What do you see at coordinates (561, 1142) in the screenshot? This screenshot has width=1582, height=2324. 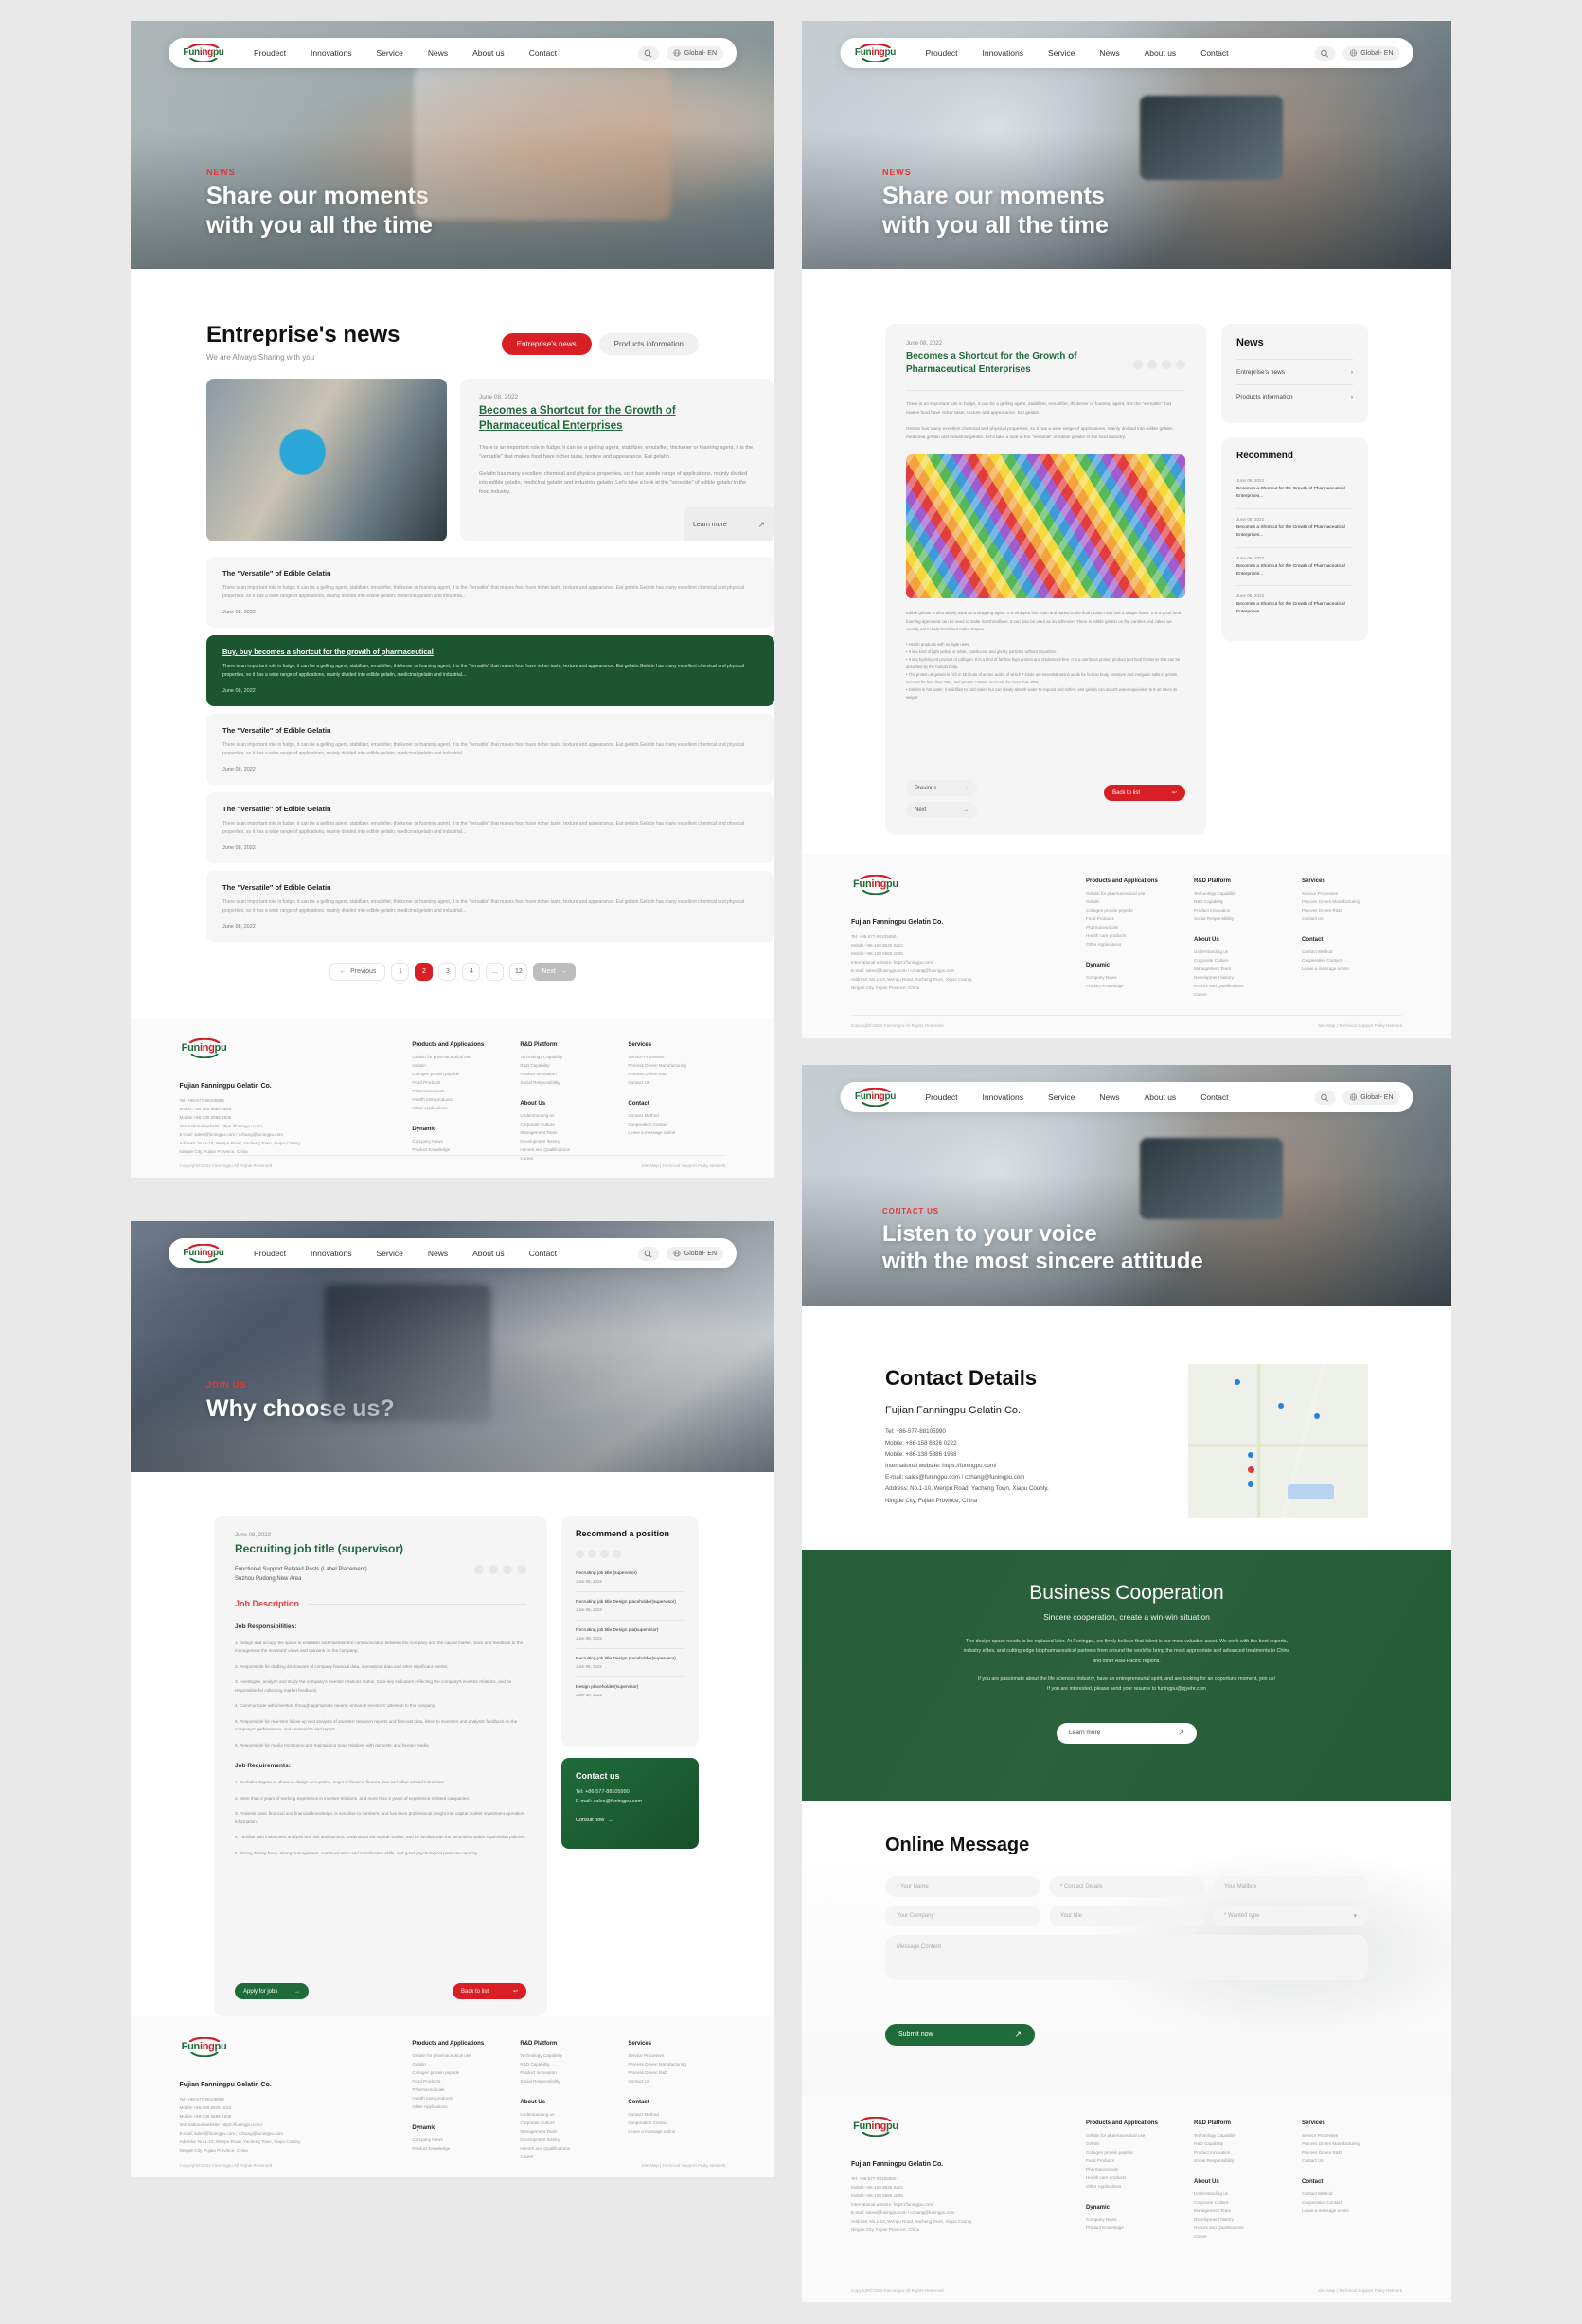 I see `footer-link: Development history` at bounding box center [561, 1142].